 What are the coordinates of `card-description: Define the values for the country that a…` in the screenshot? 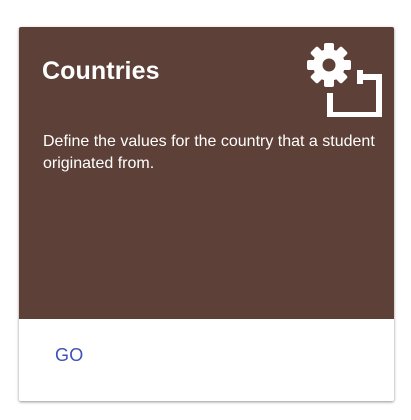 It's located at (209, 152).